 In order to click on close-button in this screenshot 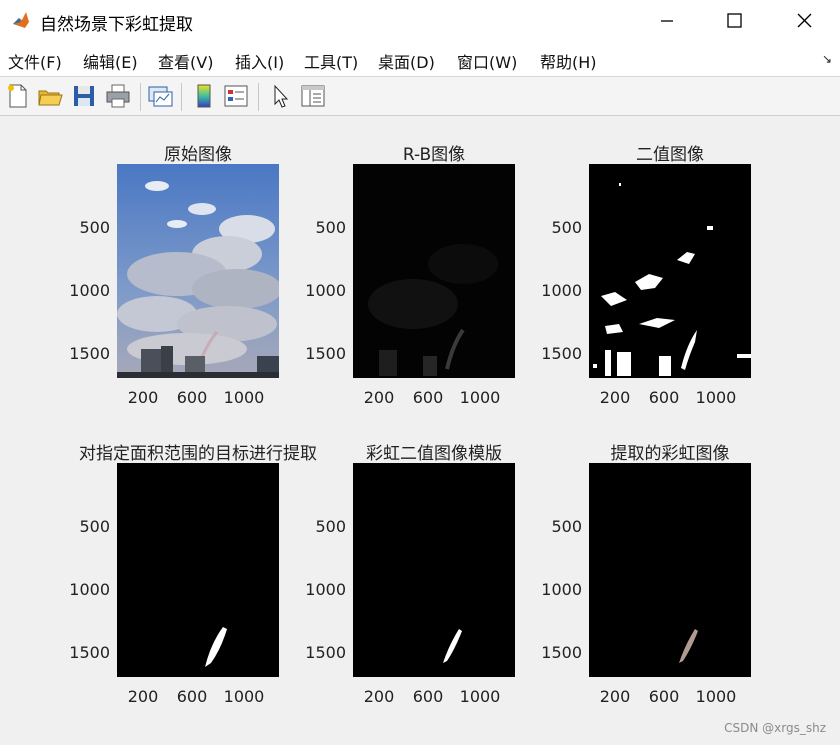, I will do `click(806, 21)`.